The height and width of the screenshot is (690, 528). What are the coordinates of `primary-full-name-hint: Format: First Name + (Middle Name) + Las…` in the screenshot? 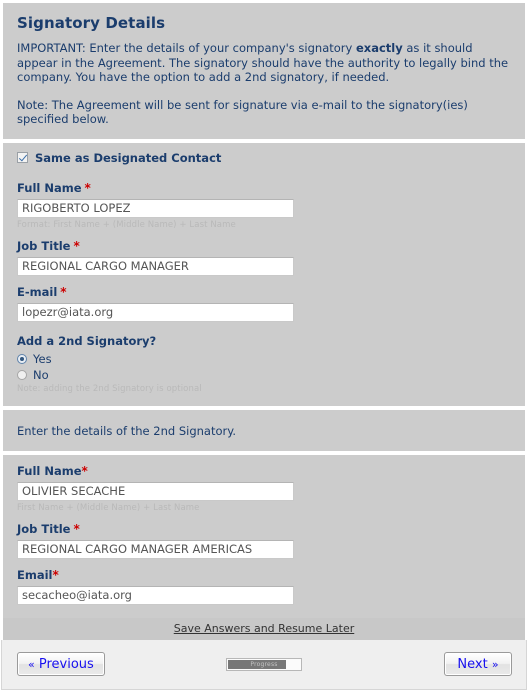 It's located at (126, 224).